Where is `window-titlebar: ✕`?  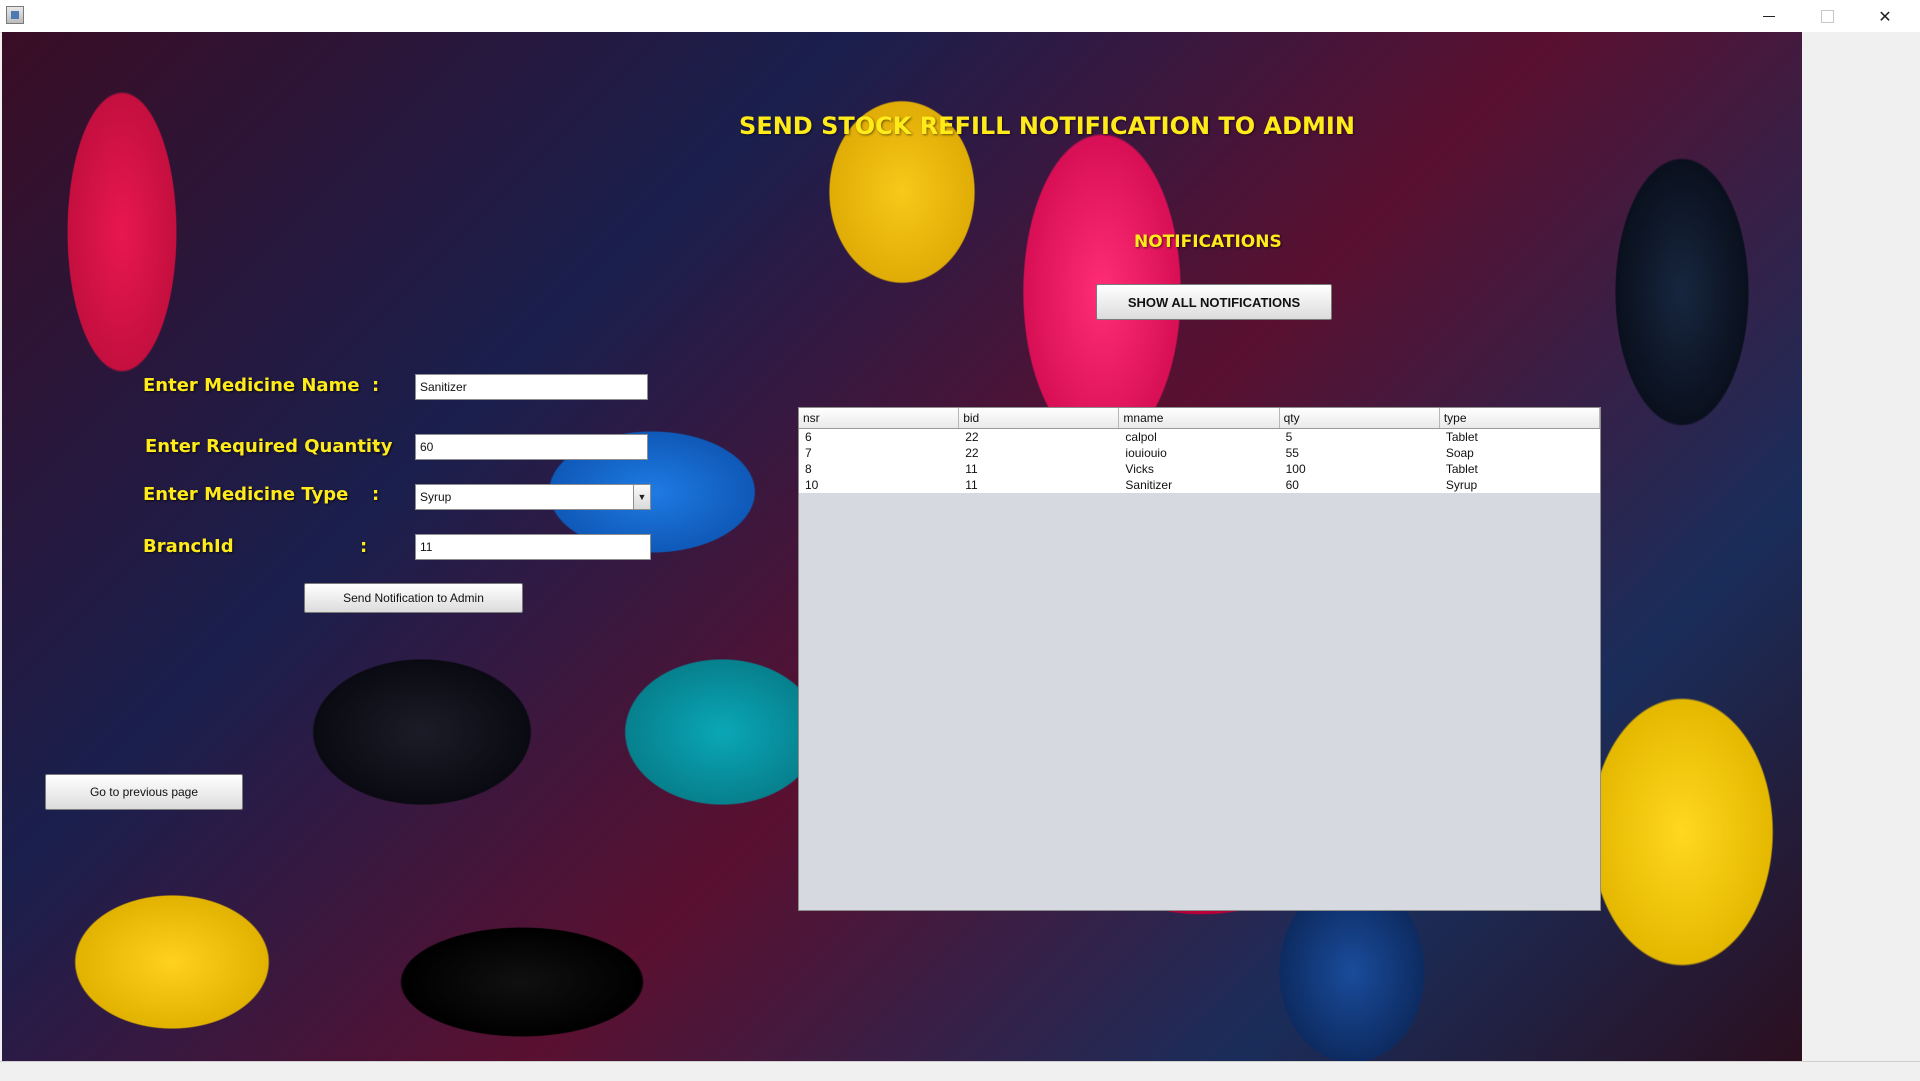 window-titlebar: ✕ is located at coordinates (960, 16).